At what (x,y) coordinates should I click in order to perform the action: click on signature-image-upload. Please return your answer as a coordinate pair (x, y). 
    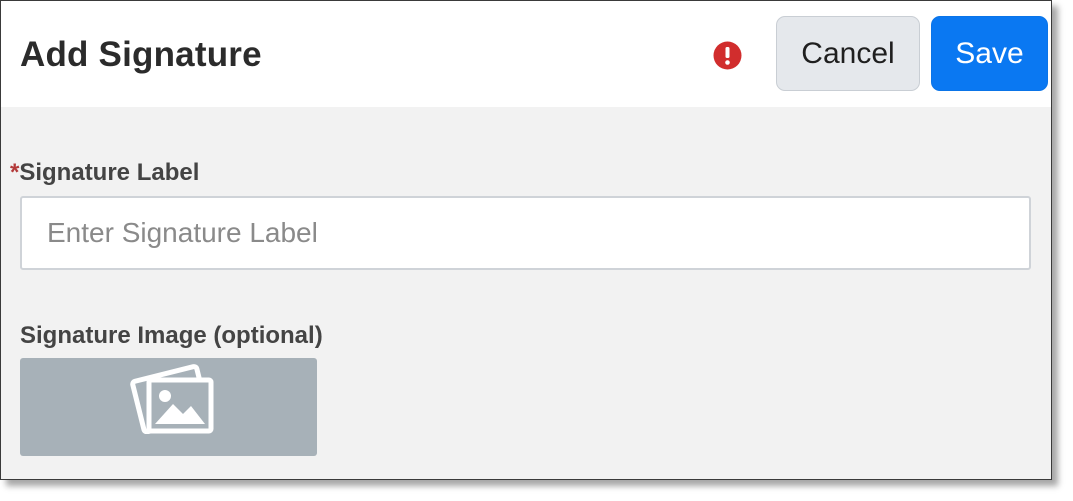
    Looking at the image, I should click on (168, 407).